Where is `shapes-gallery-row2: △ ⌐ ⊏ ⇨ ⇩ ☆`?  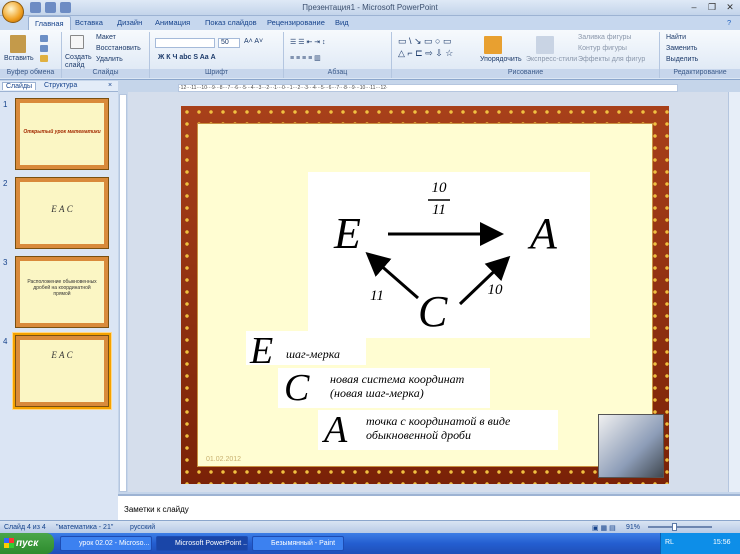
shapes-gallery-row2: △ ⌐ ⊏ ⇨ ⇩ ☆ is located at coordinates (425, 53).